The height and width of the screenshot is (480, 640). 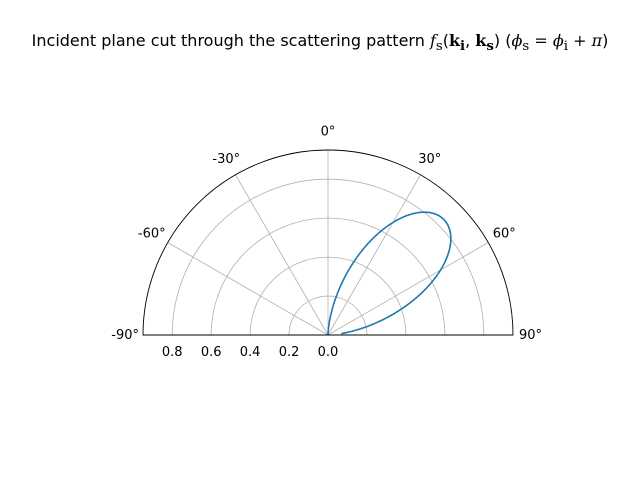 What do you see at coordinates (504, 233) in the screenshot?
I see `theta-tick-label-5: 60°` at bounding box center [504, 233].